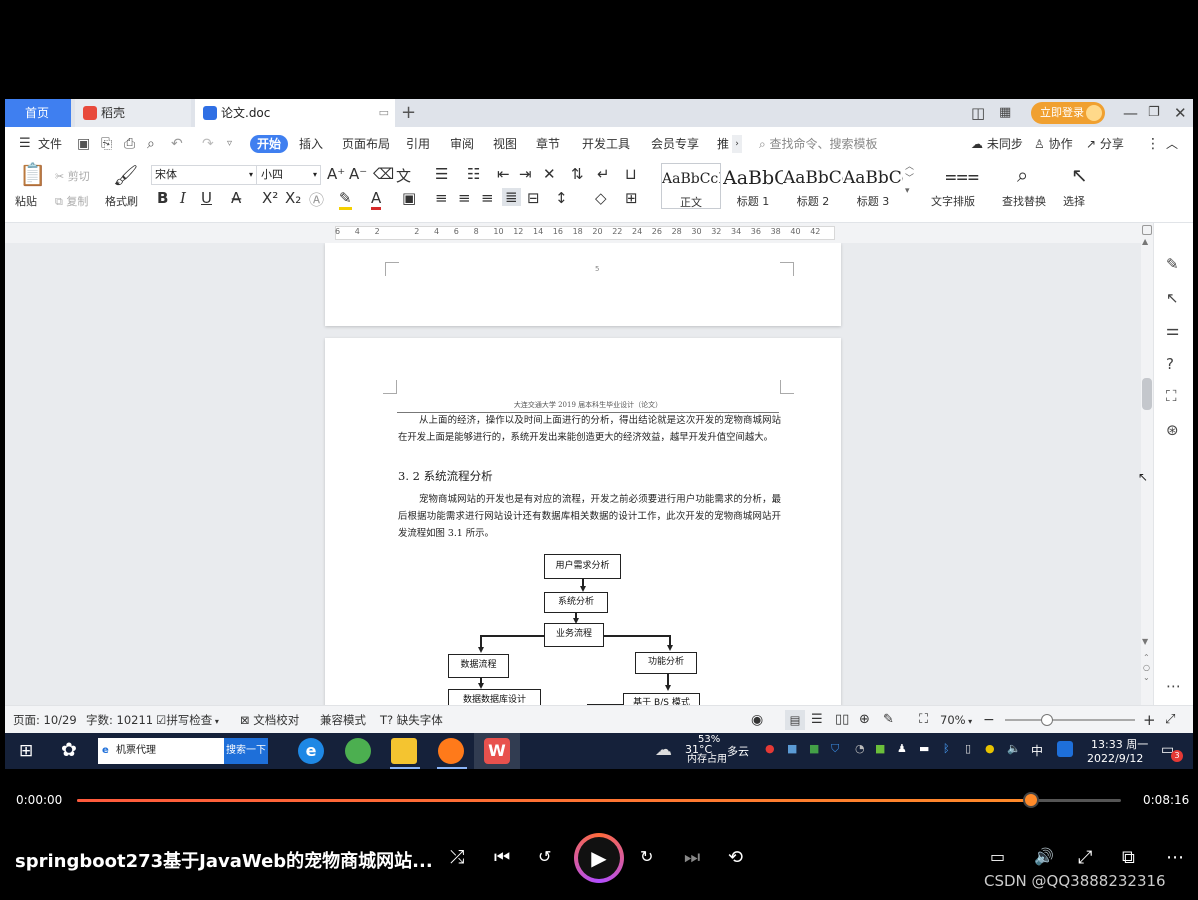 This screenshot has width=1198, height=900. I want to click on page-indicator: 页面: 10/29, so click(45, 720).